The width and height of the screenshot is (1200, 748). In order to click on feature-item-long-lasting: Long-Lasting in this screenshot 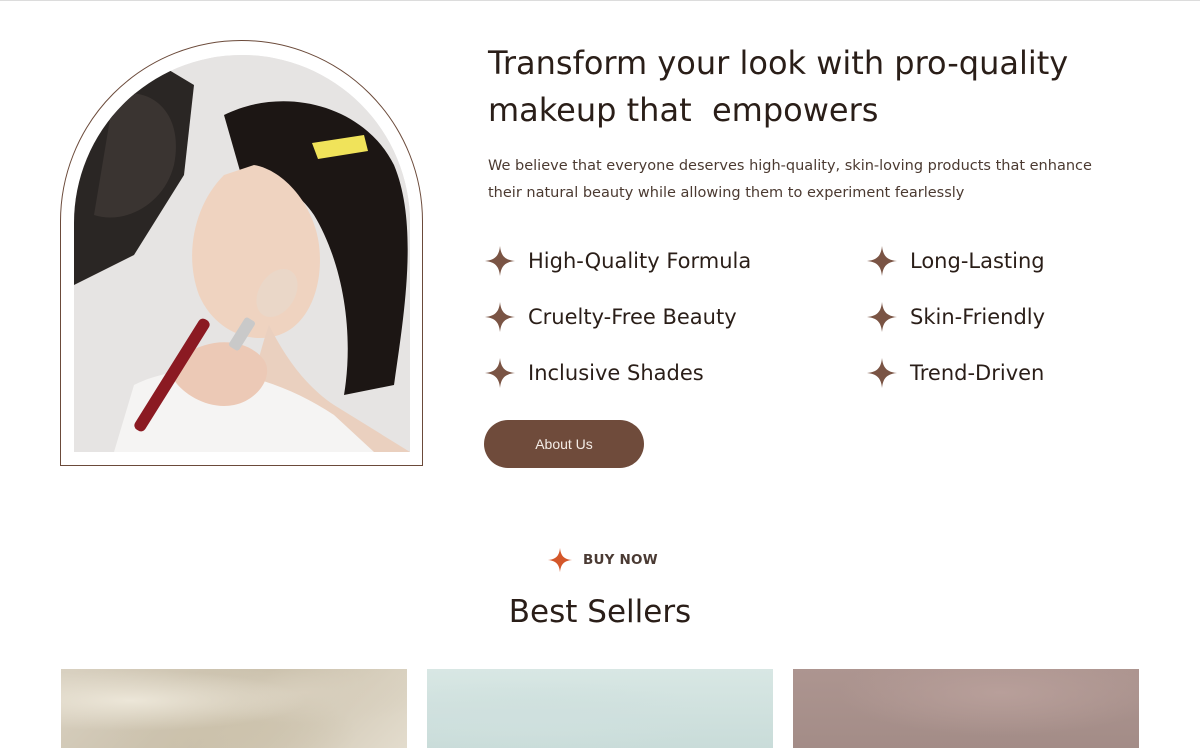, I will do `click(955, 261)`.